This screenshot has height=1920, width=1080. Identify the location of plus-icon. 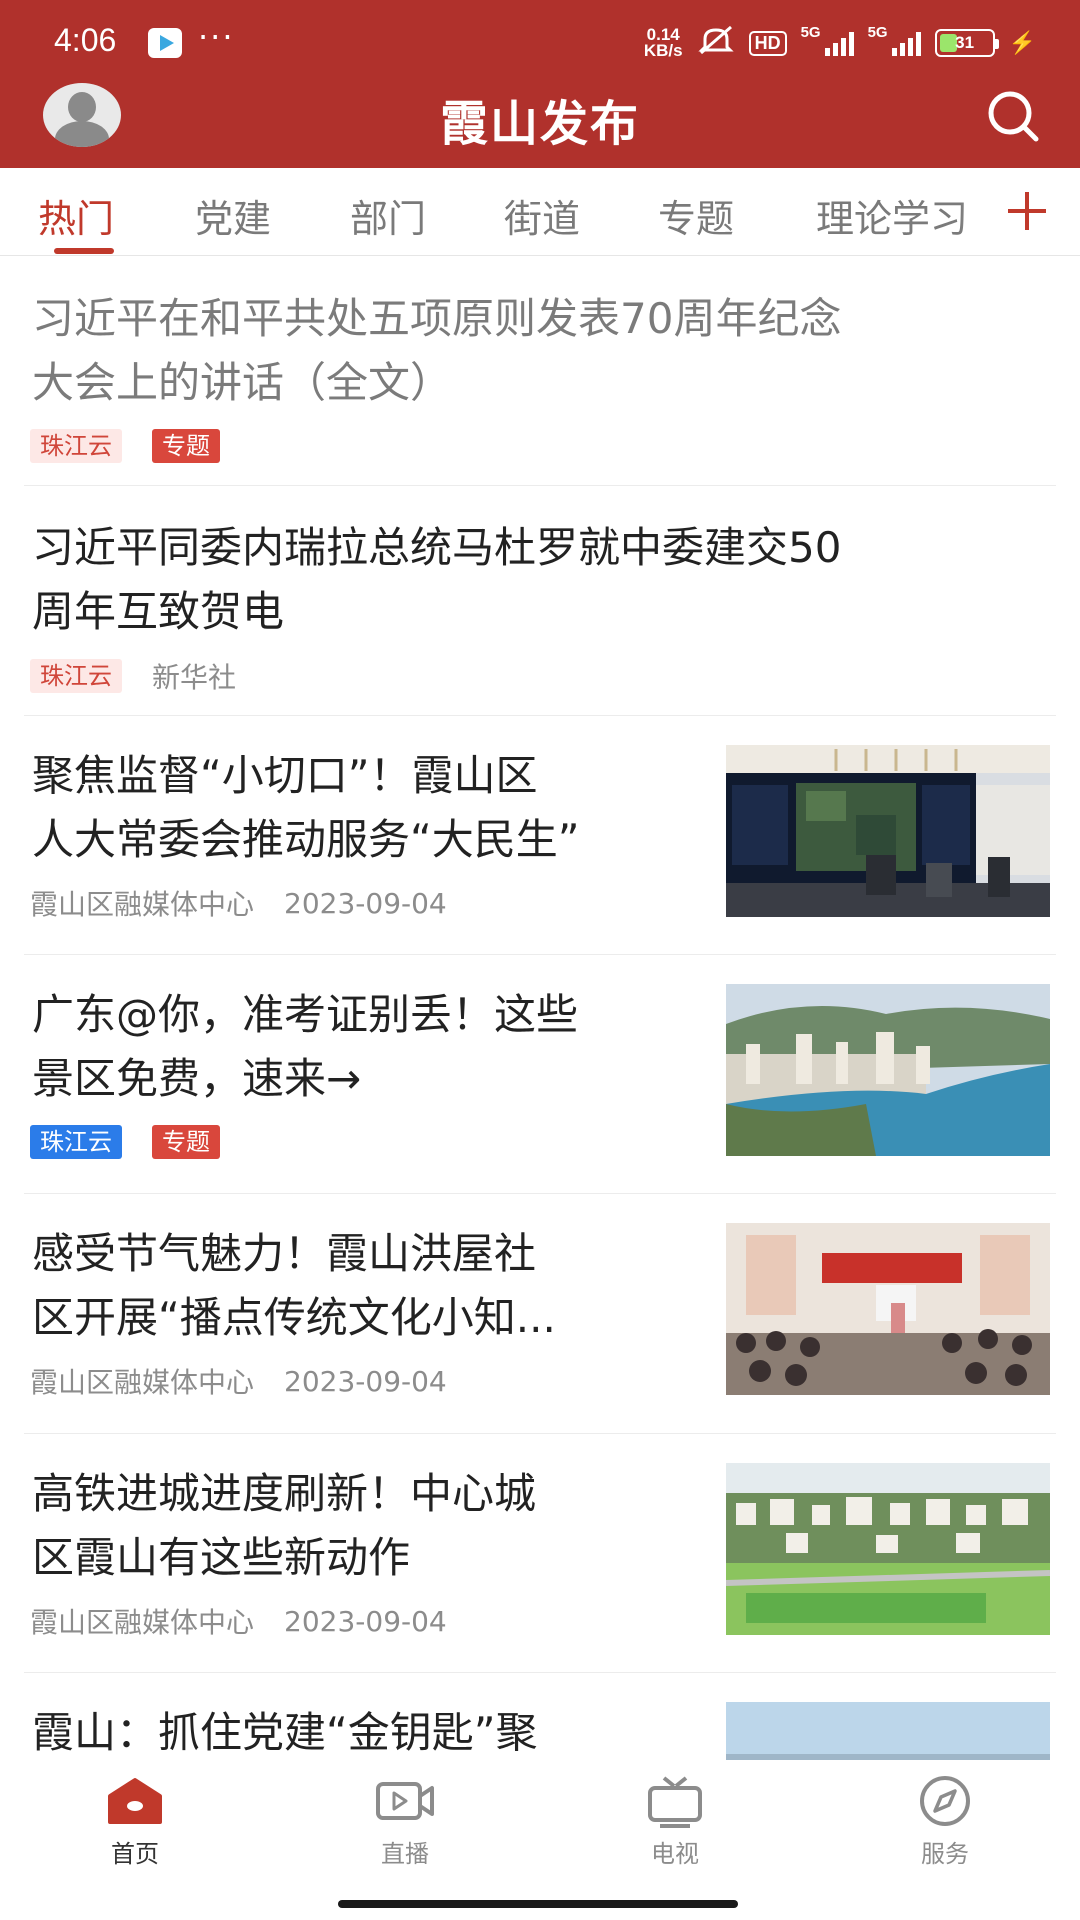
(1027, 211).